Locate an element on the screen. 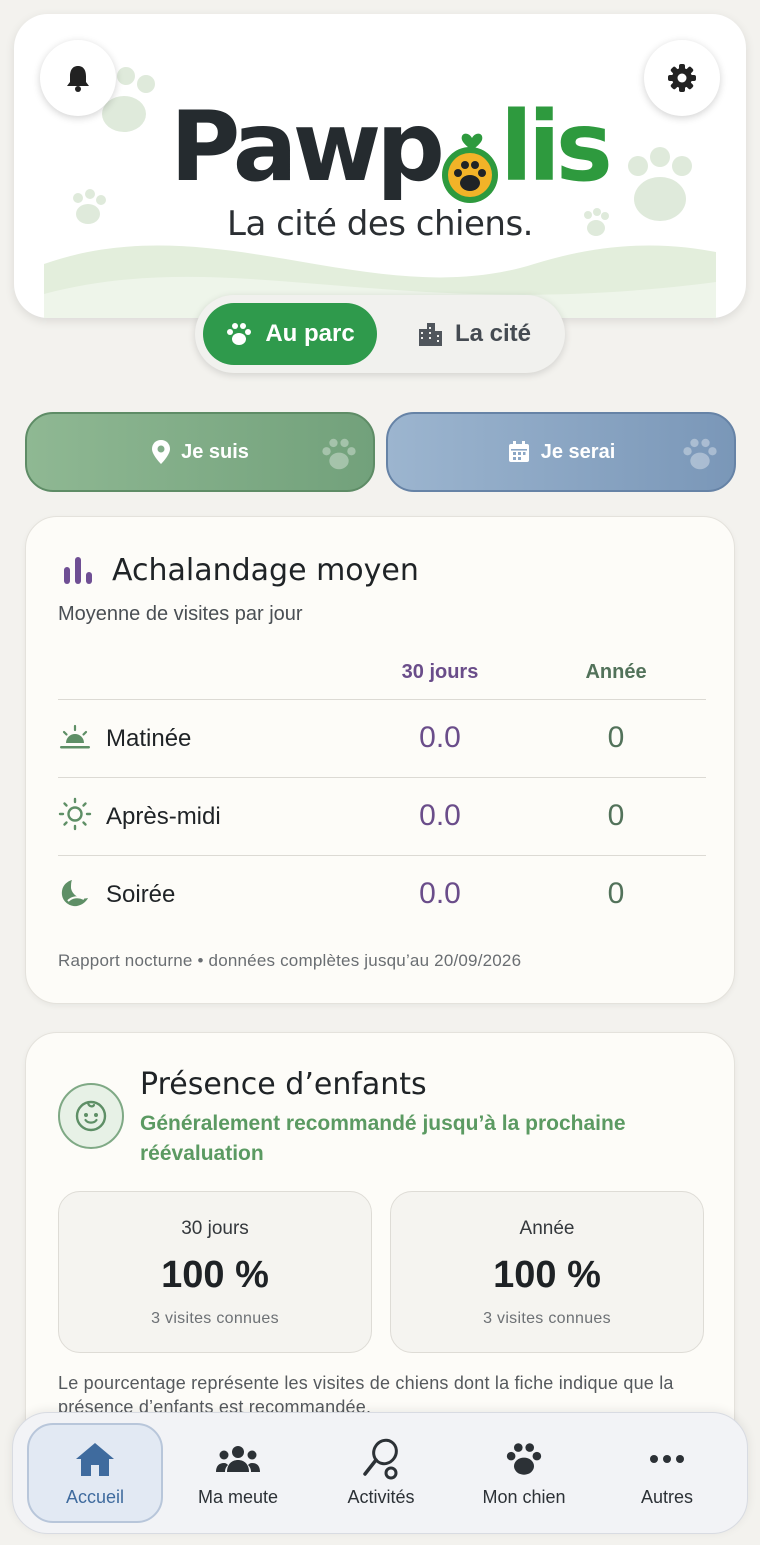 Image resolution: width=760 pixels, height=1545 pixels. traffic-subtitle: Moyenne de visites par jour is located at coordinates (180, 614).